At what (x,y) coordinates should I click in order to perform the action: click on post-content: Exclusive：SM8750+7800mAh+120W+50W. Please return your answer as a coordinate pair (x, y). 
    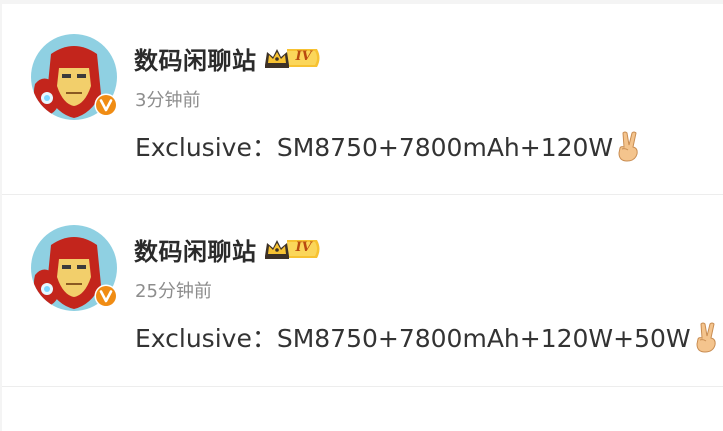
    Looking at the image, I should click on (428, 337).